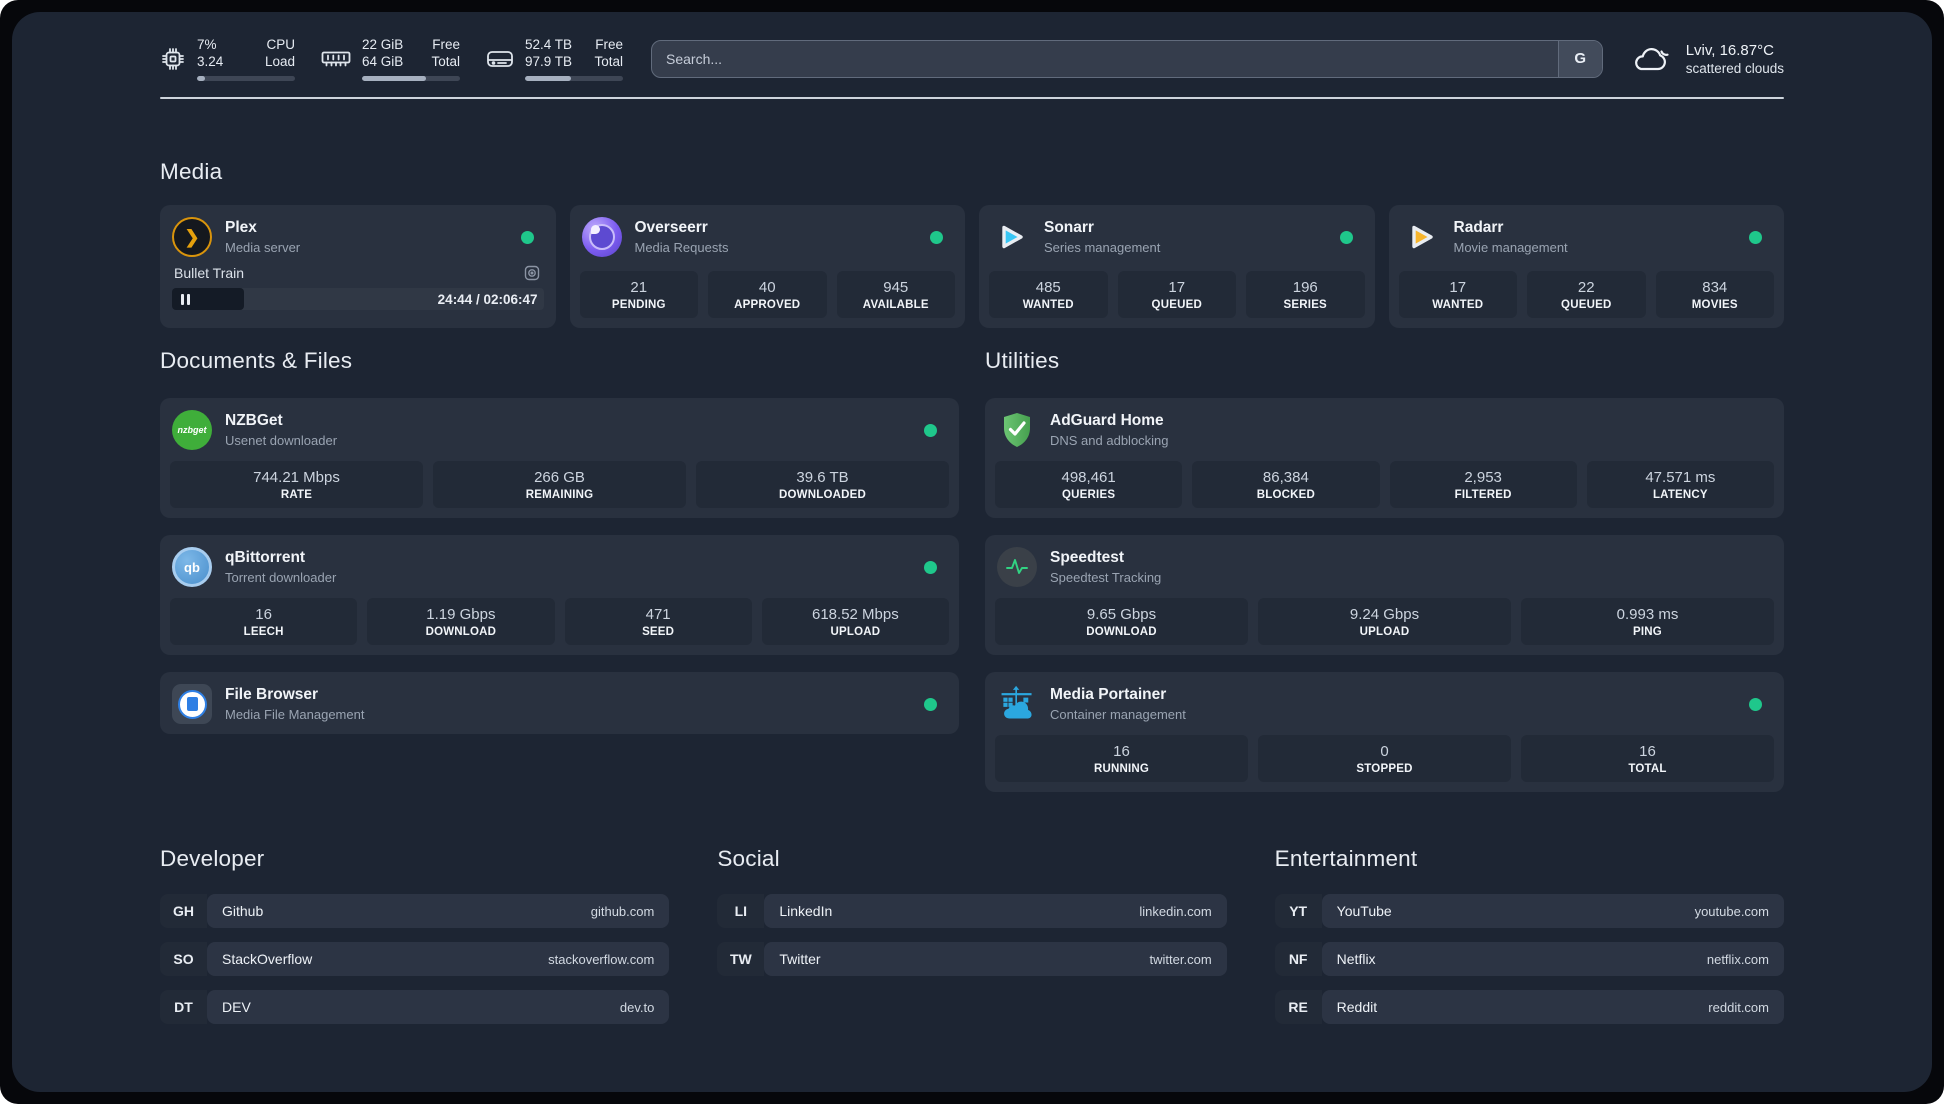  What do you see at coordinates (1017, 704) in the screenshot?
I see `portainer-icon` at bounding box center [1017, 704].